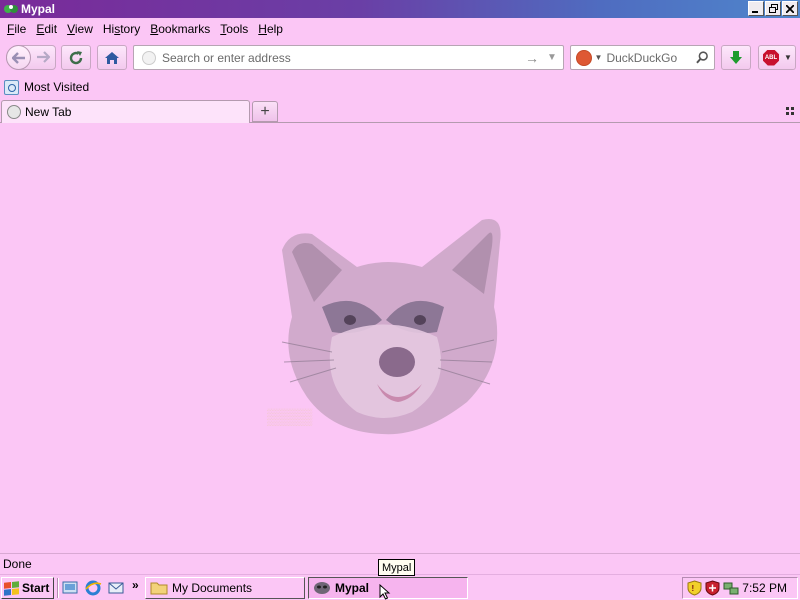  Describe the element at coordinates (38, 9) in the screenshot. I see `window-title: Mypal` at that location.